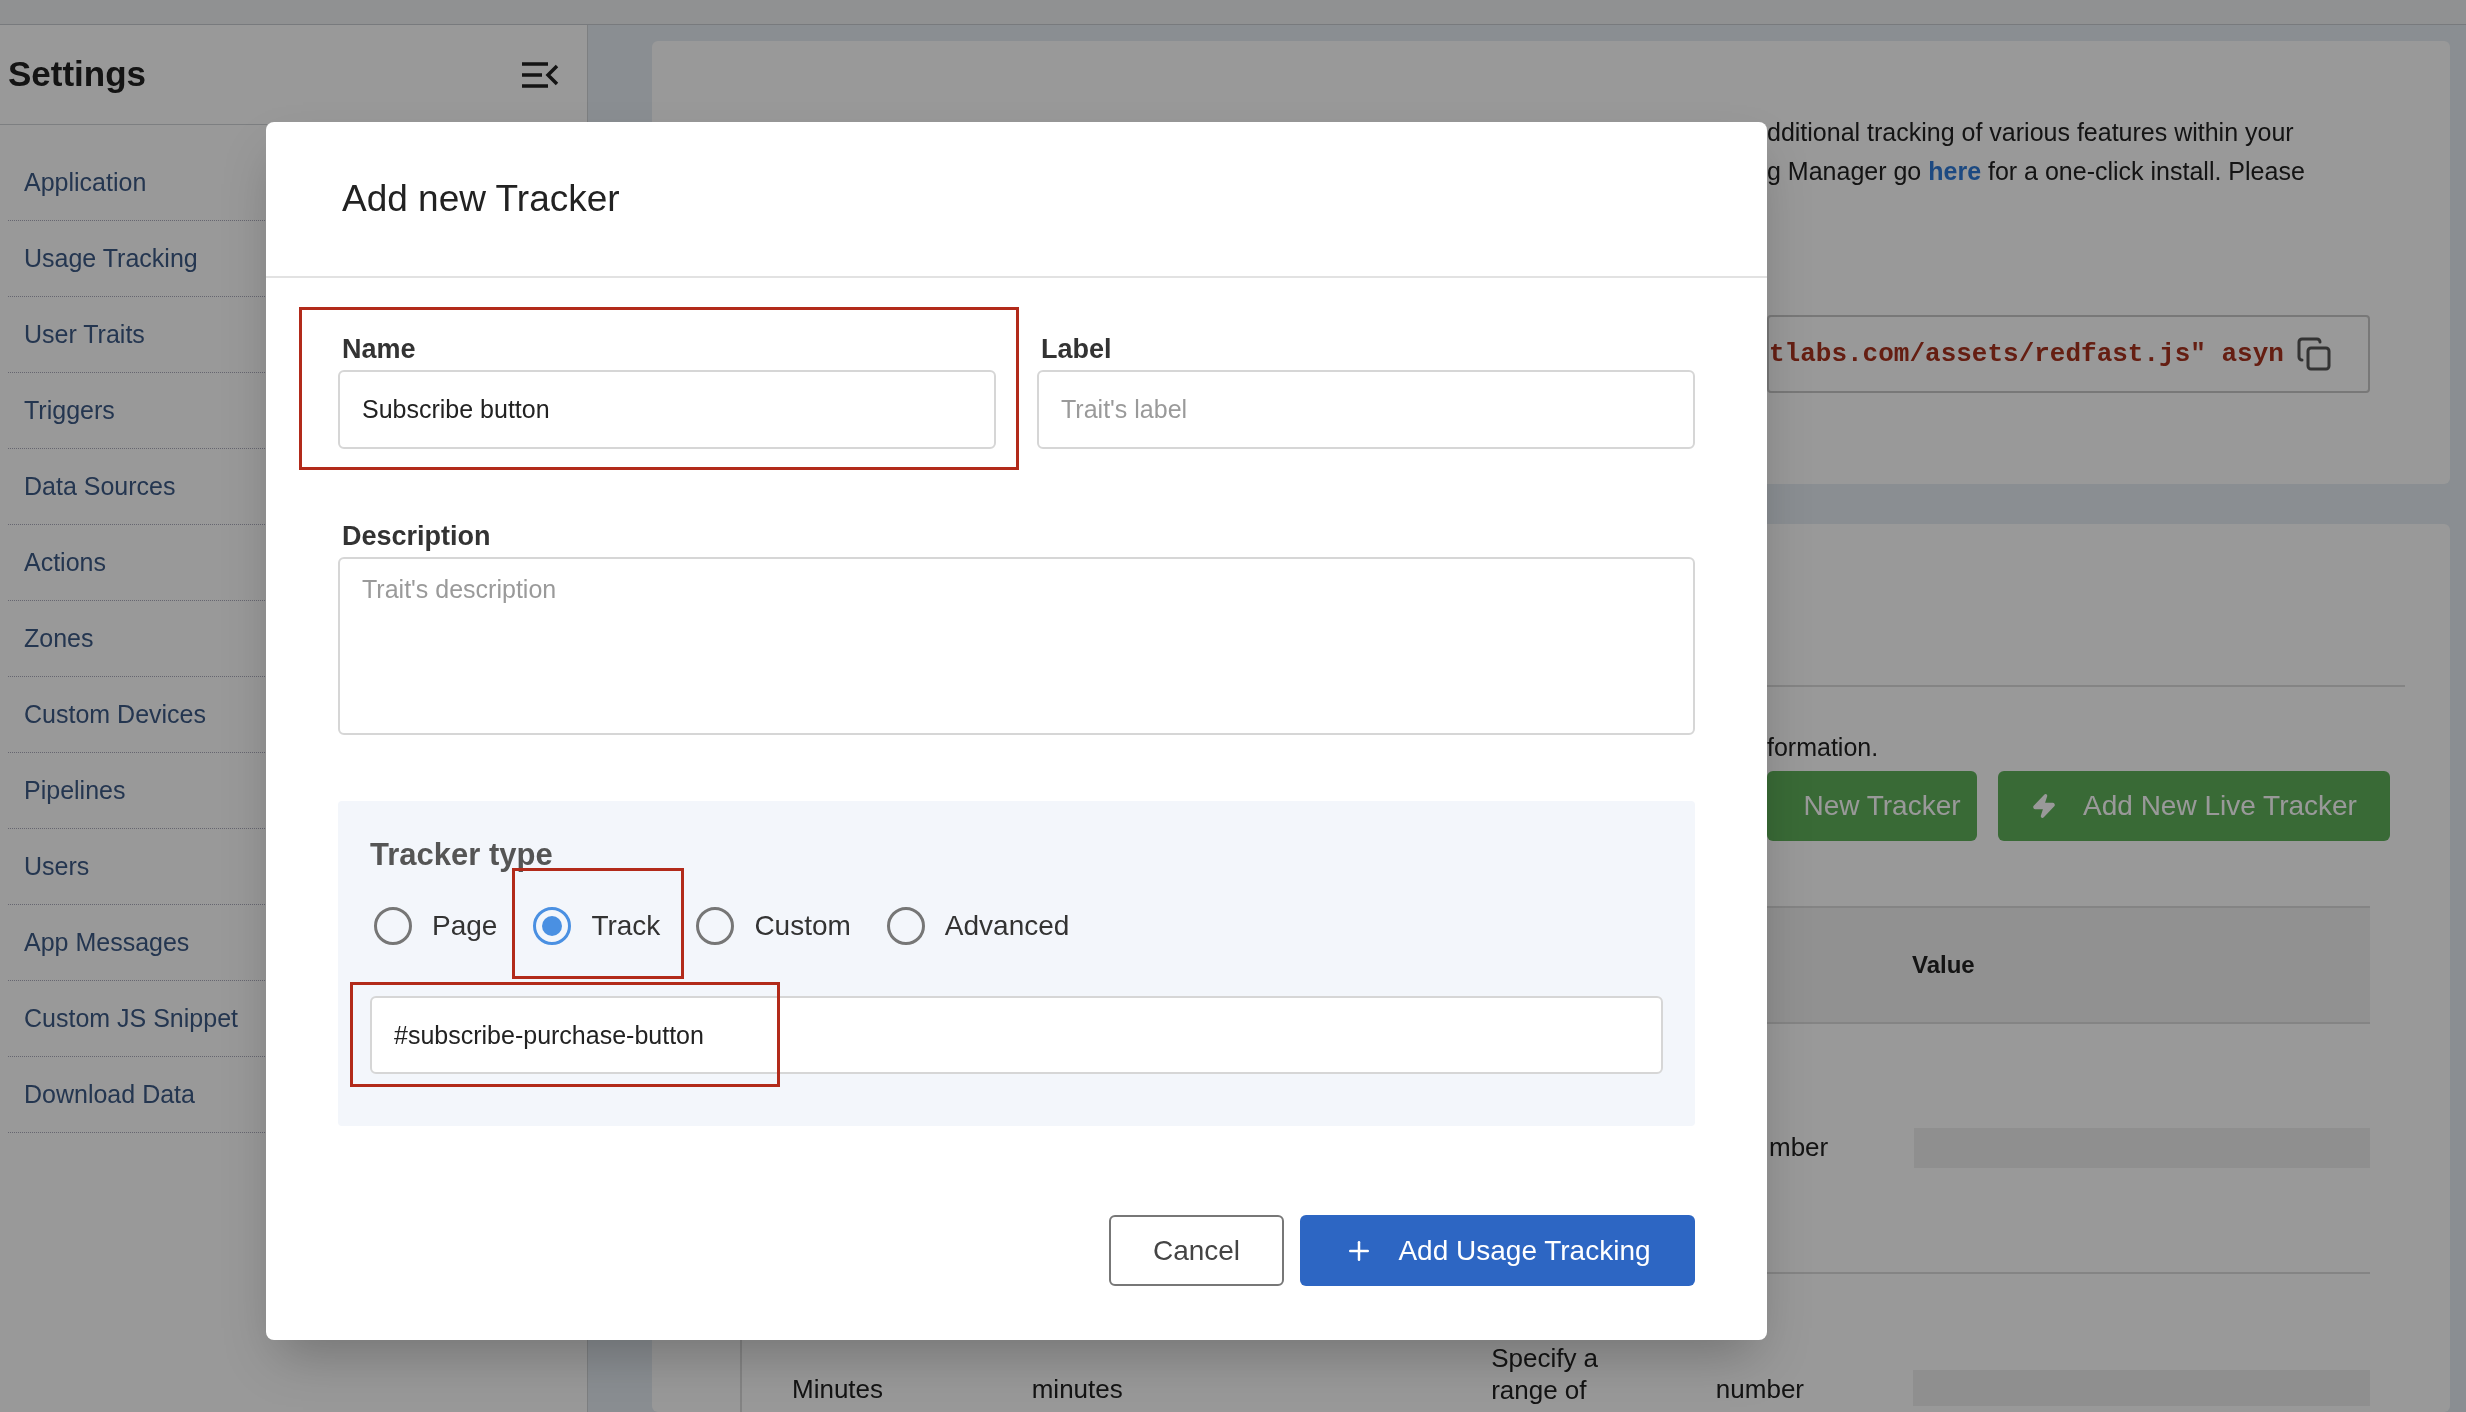  Describe the element at coordinates (379, 349) in the screenshot. I see `field-label: Name` at that location.